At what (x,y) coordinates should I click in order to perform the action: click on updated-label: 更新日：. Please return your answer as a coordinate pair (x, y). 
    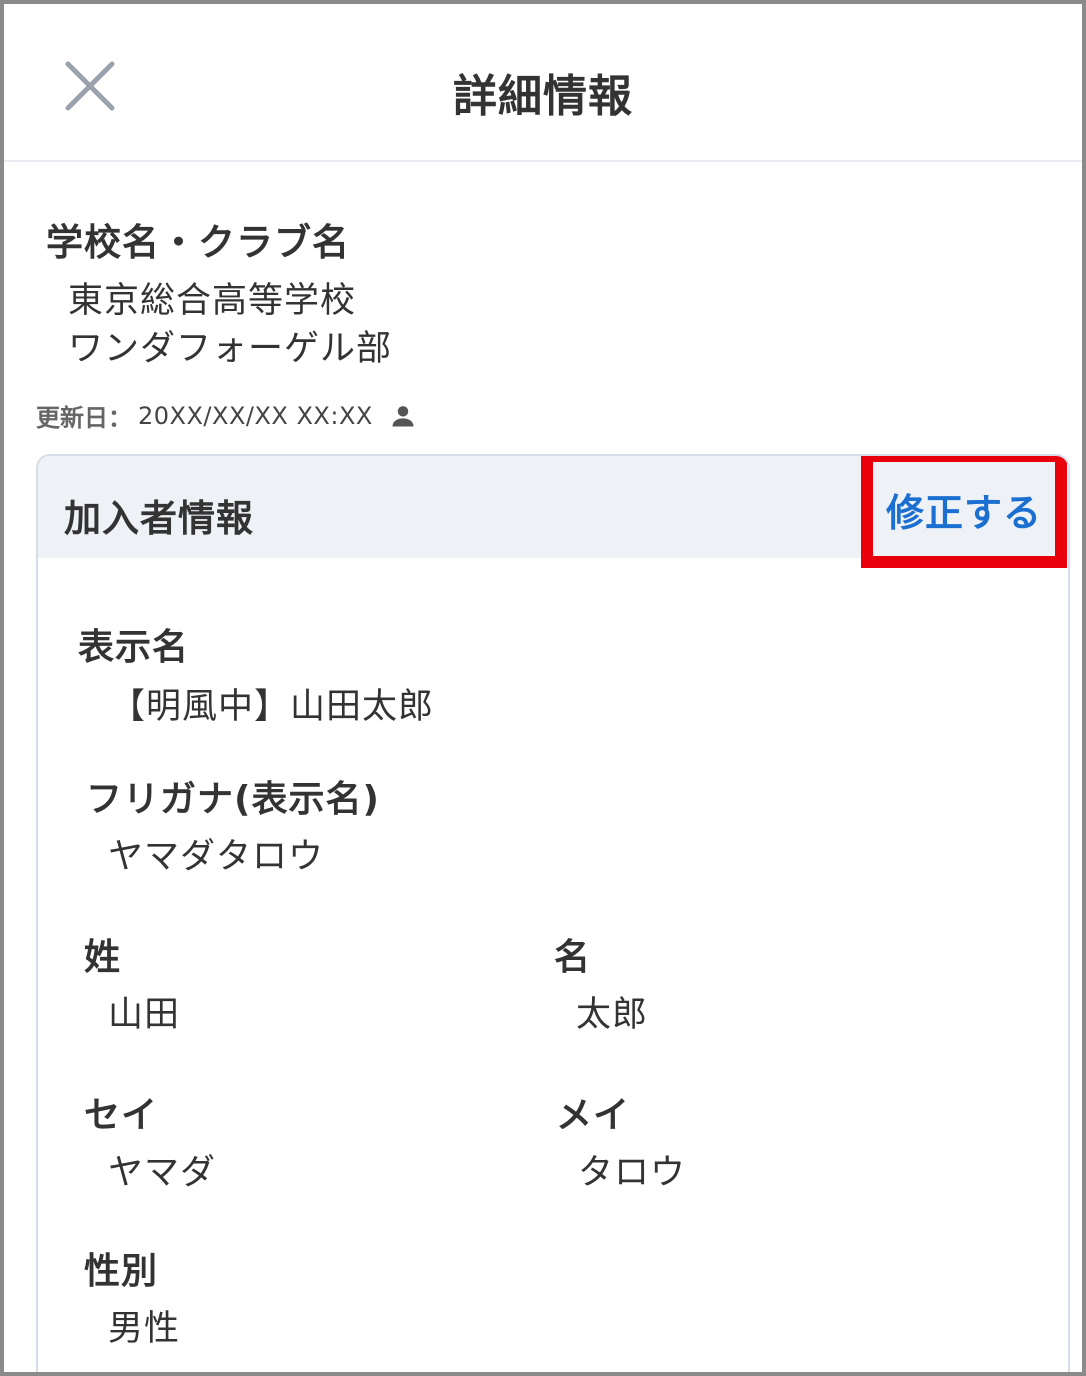
    Looking at the image, I should click on (84, 418).